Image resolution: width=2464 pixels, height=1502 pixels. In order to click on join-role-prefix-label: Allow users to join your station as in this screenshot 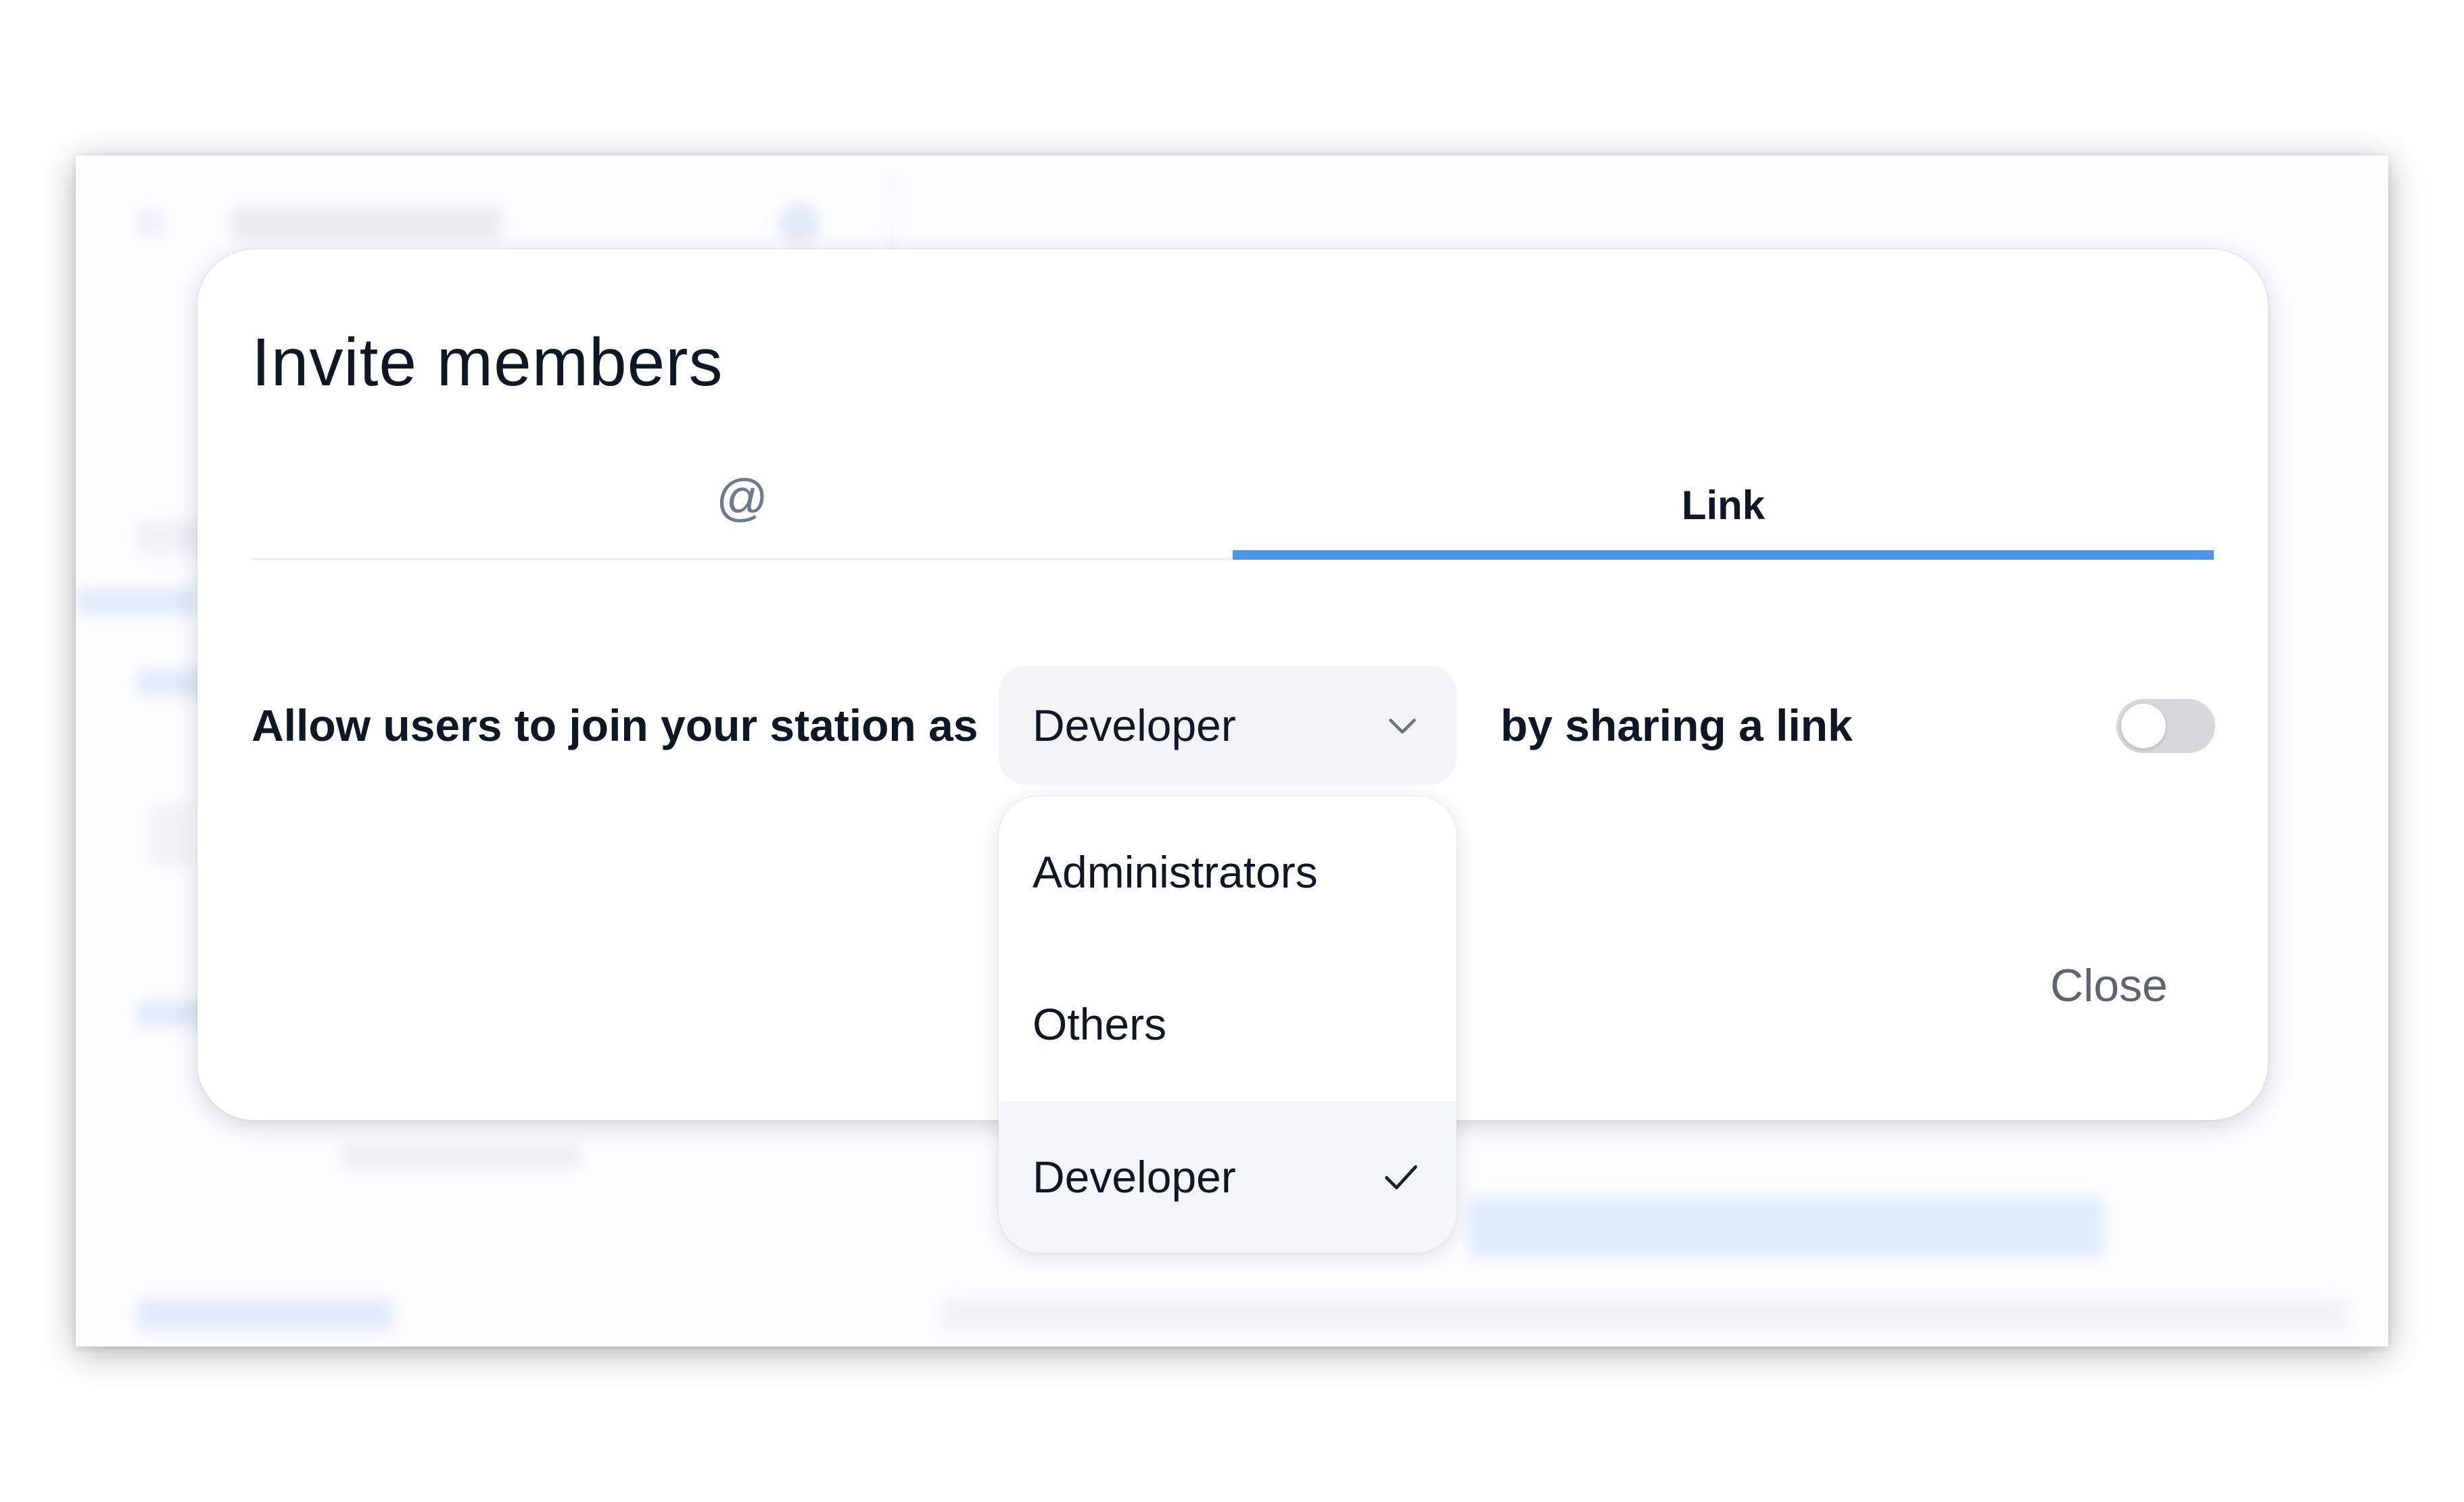, I will do `click(615, 725)`.